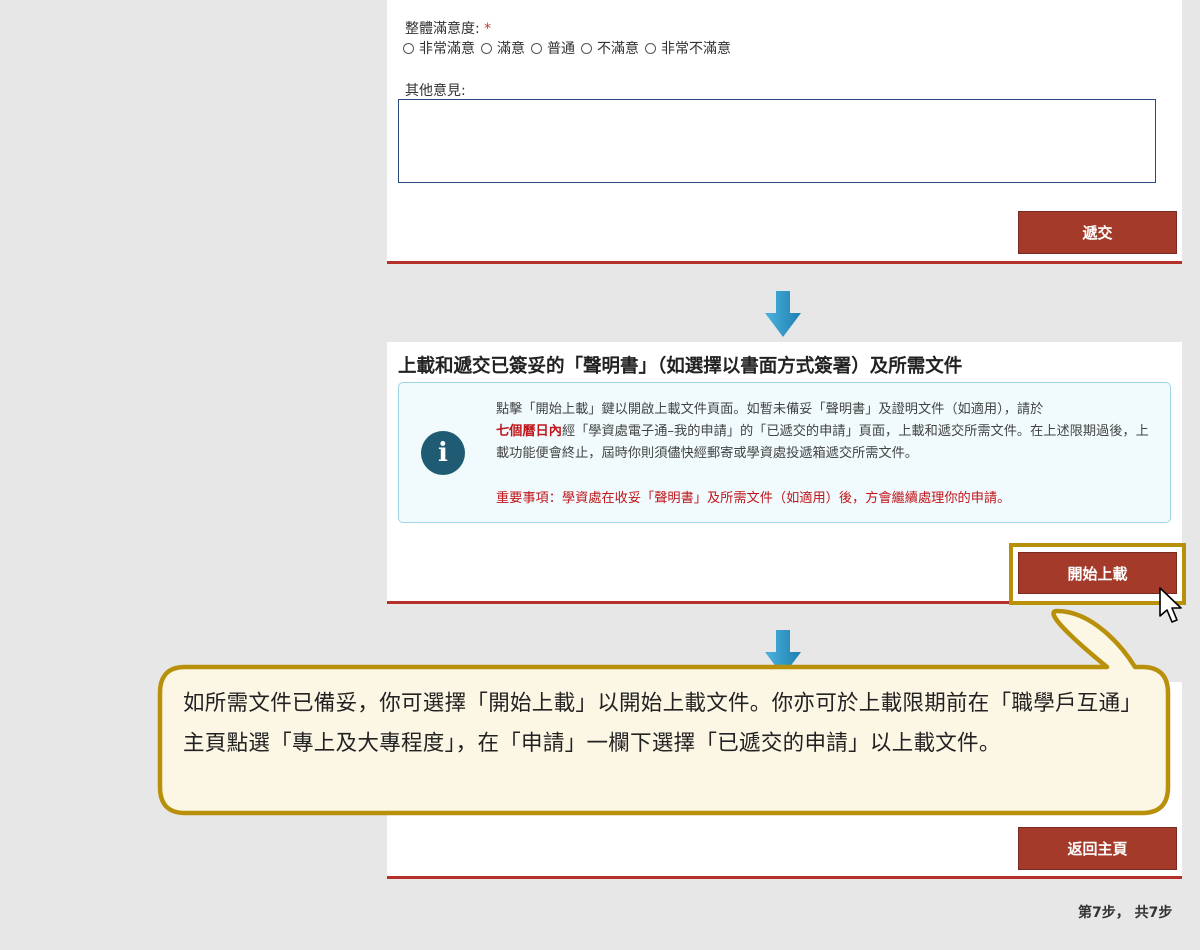 The image size is (1200, 950). What do you see at coordinates (680, 366) in the screenshot?
I see `upload-section-title: 上載和遞交已簽妥的「聲明書」（如選擇以書面方式簽署）及所需文件` at bounding box center [680, 366].